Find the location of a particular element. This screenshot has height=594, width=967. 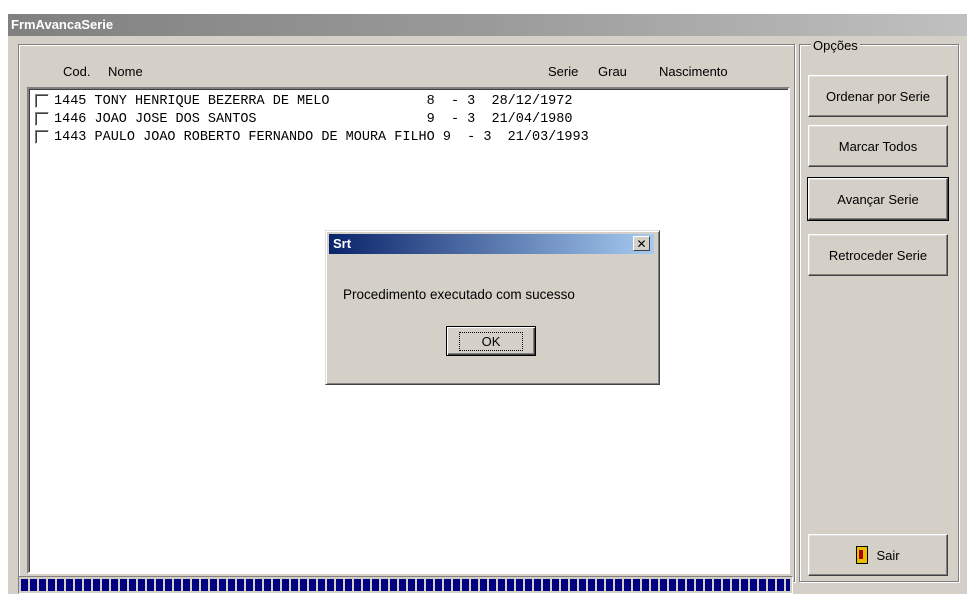

dialog-title-text: Srt is located at coordinates (342, 243).